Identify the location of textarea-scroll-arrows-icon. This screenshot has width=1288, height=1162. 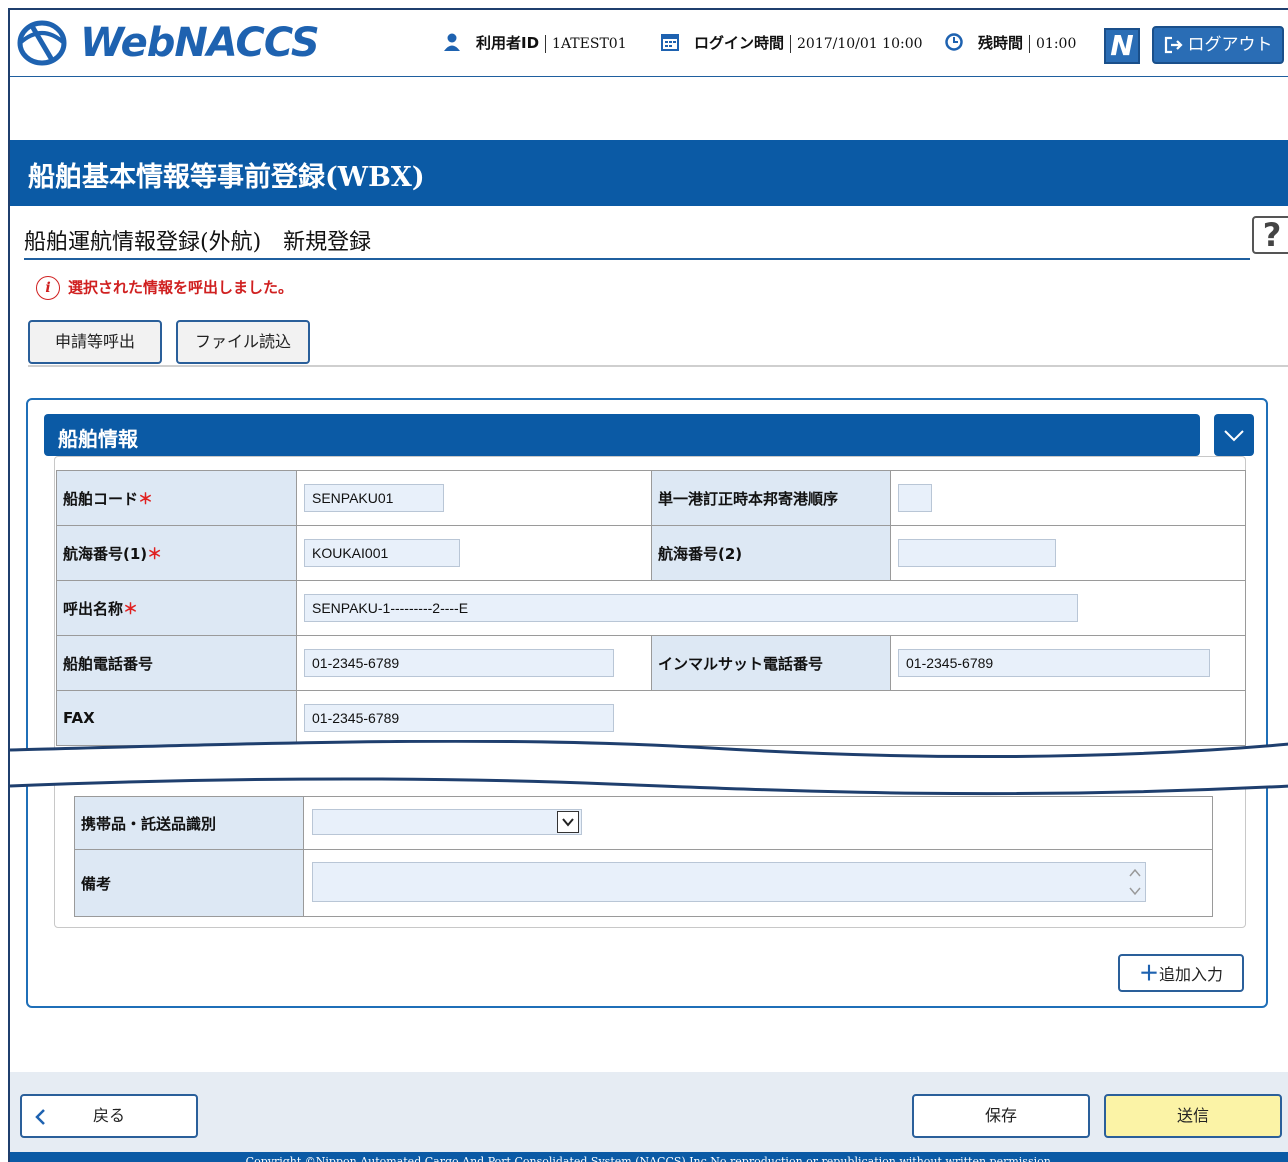
(1135, 882).